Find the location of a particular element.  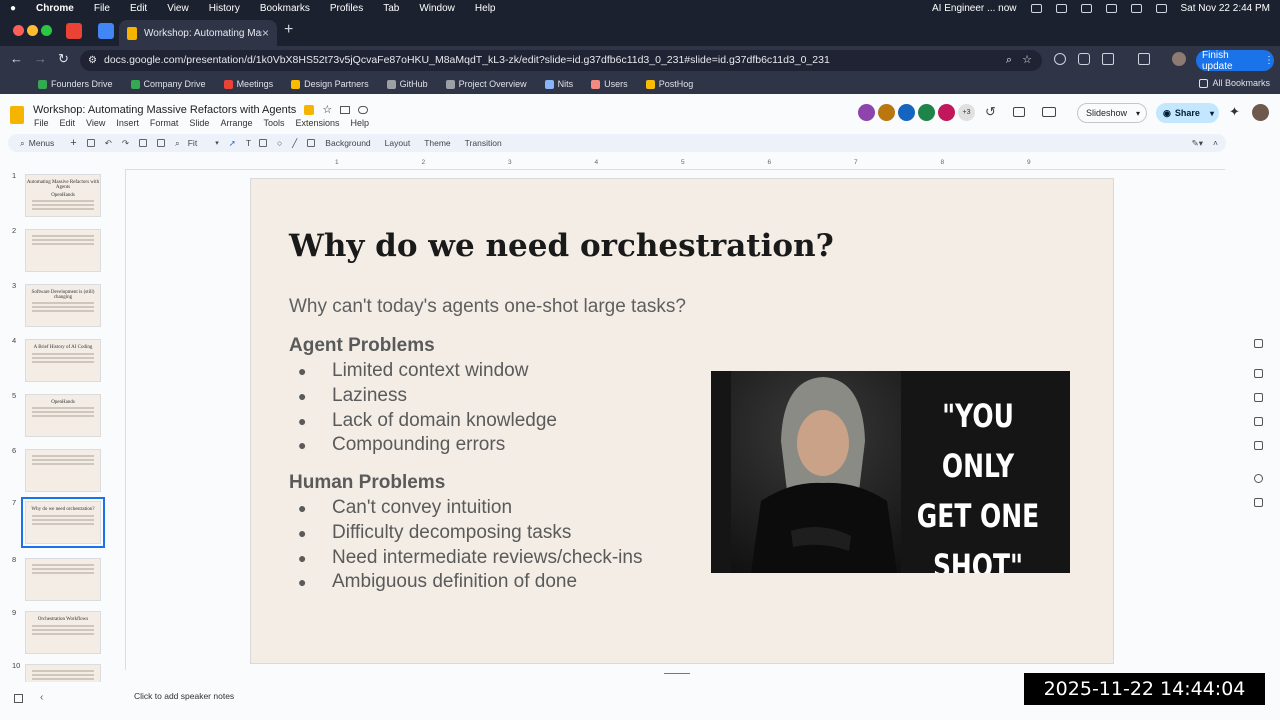

google-slides-logo-icon is located at coordinates (17, 115).